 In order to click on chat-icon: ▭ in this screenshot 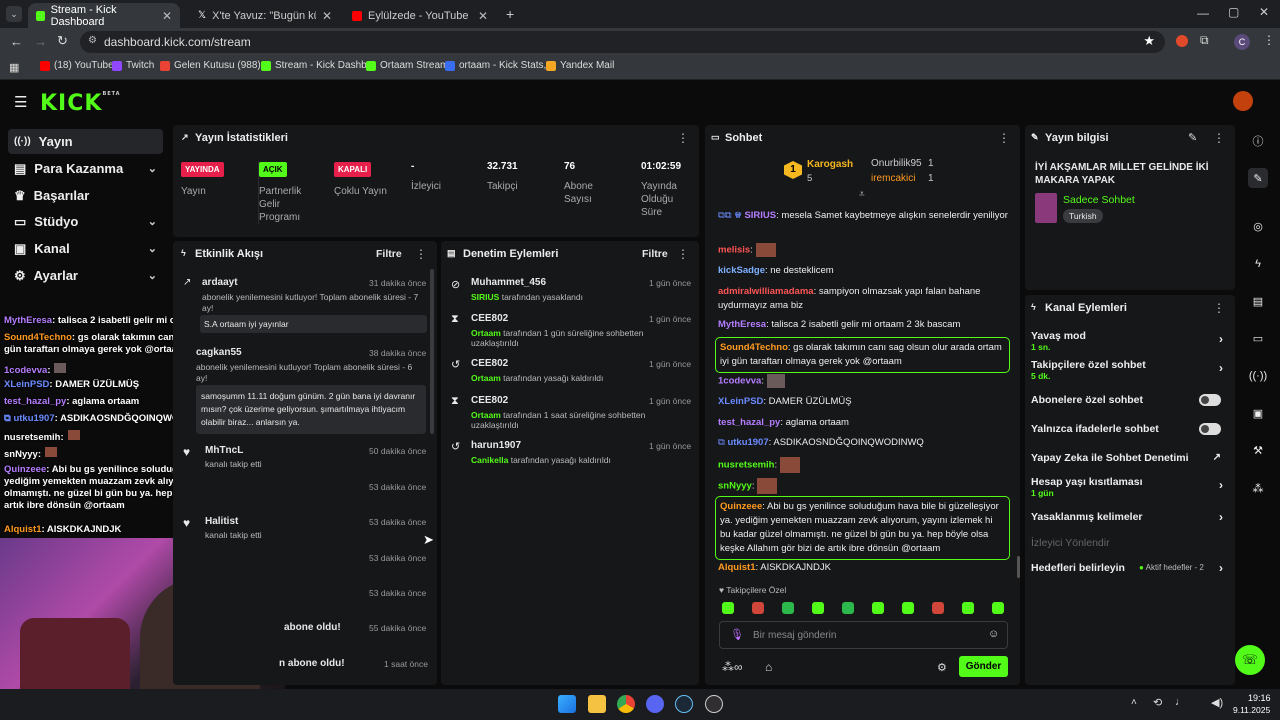, I will do `click(1258, 338)`.